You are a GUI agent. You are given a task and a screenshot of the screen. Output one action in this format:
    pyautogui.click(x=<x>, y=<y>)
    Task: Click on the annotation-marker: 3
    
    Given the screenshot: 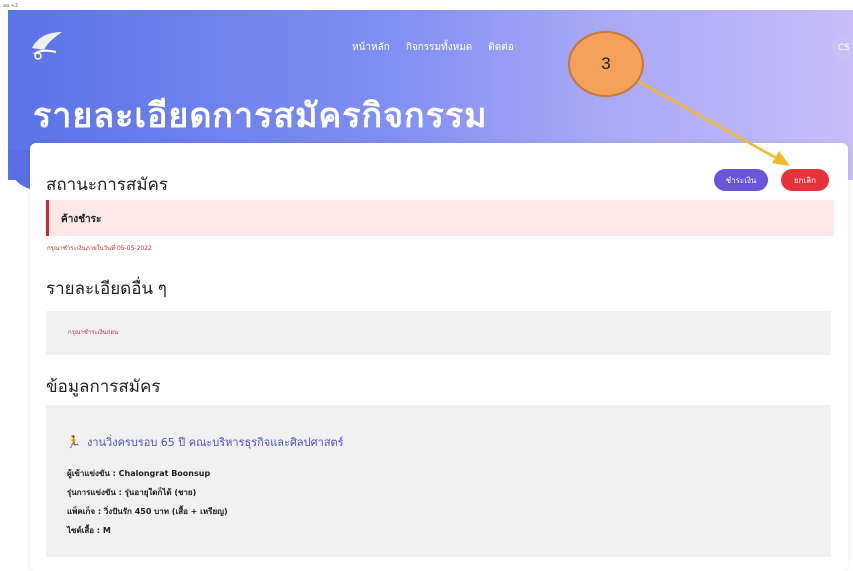 What is the action you would take?
    pyautogui.click(x=606, y=64)
    